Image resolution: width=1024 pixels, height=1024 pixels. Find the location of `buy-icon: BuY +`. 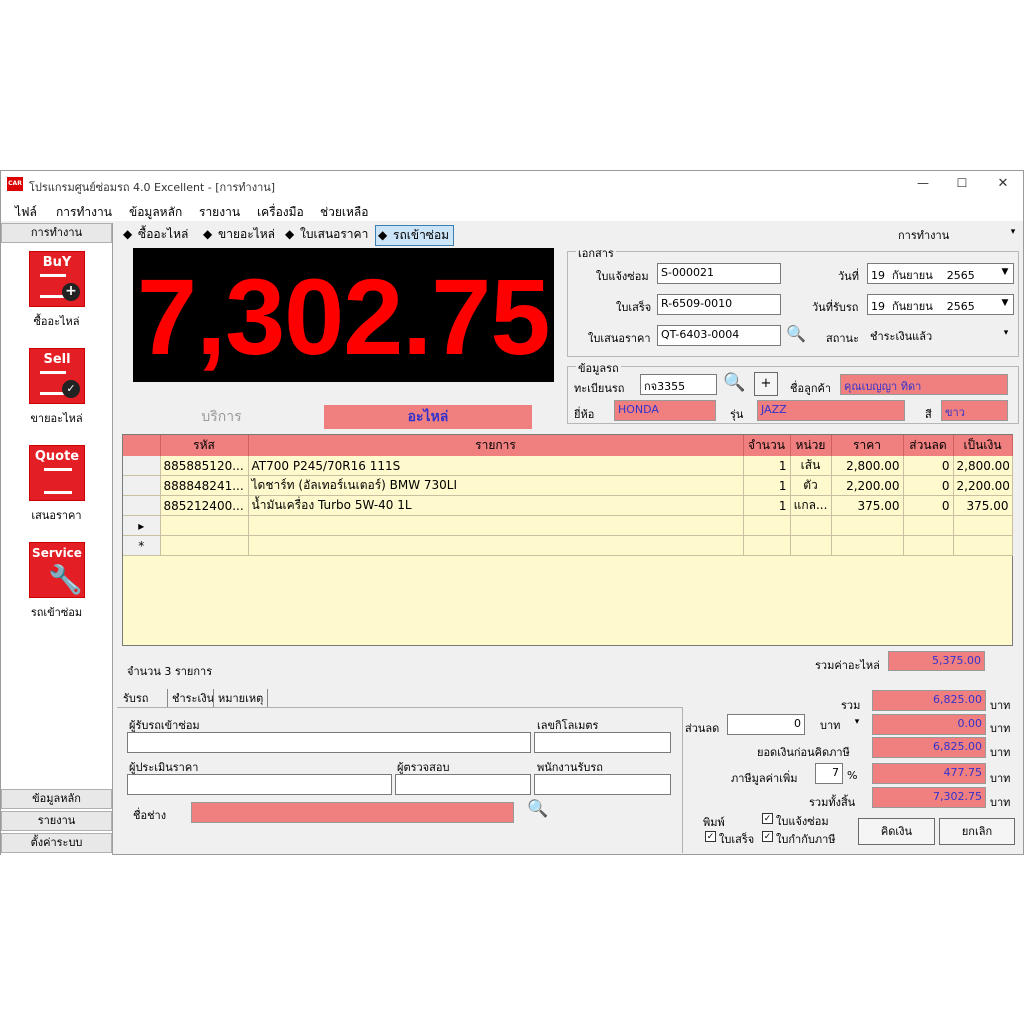

buy-icon: BuY + is located at coordinates (57, 279).